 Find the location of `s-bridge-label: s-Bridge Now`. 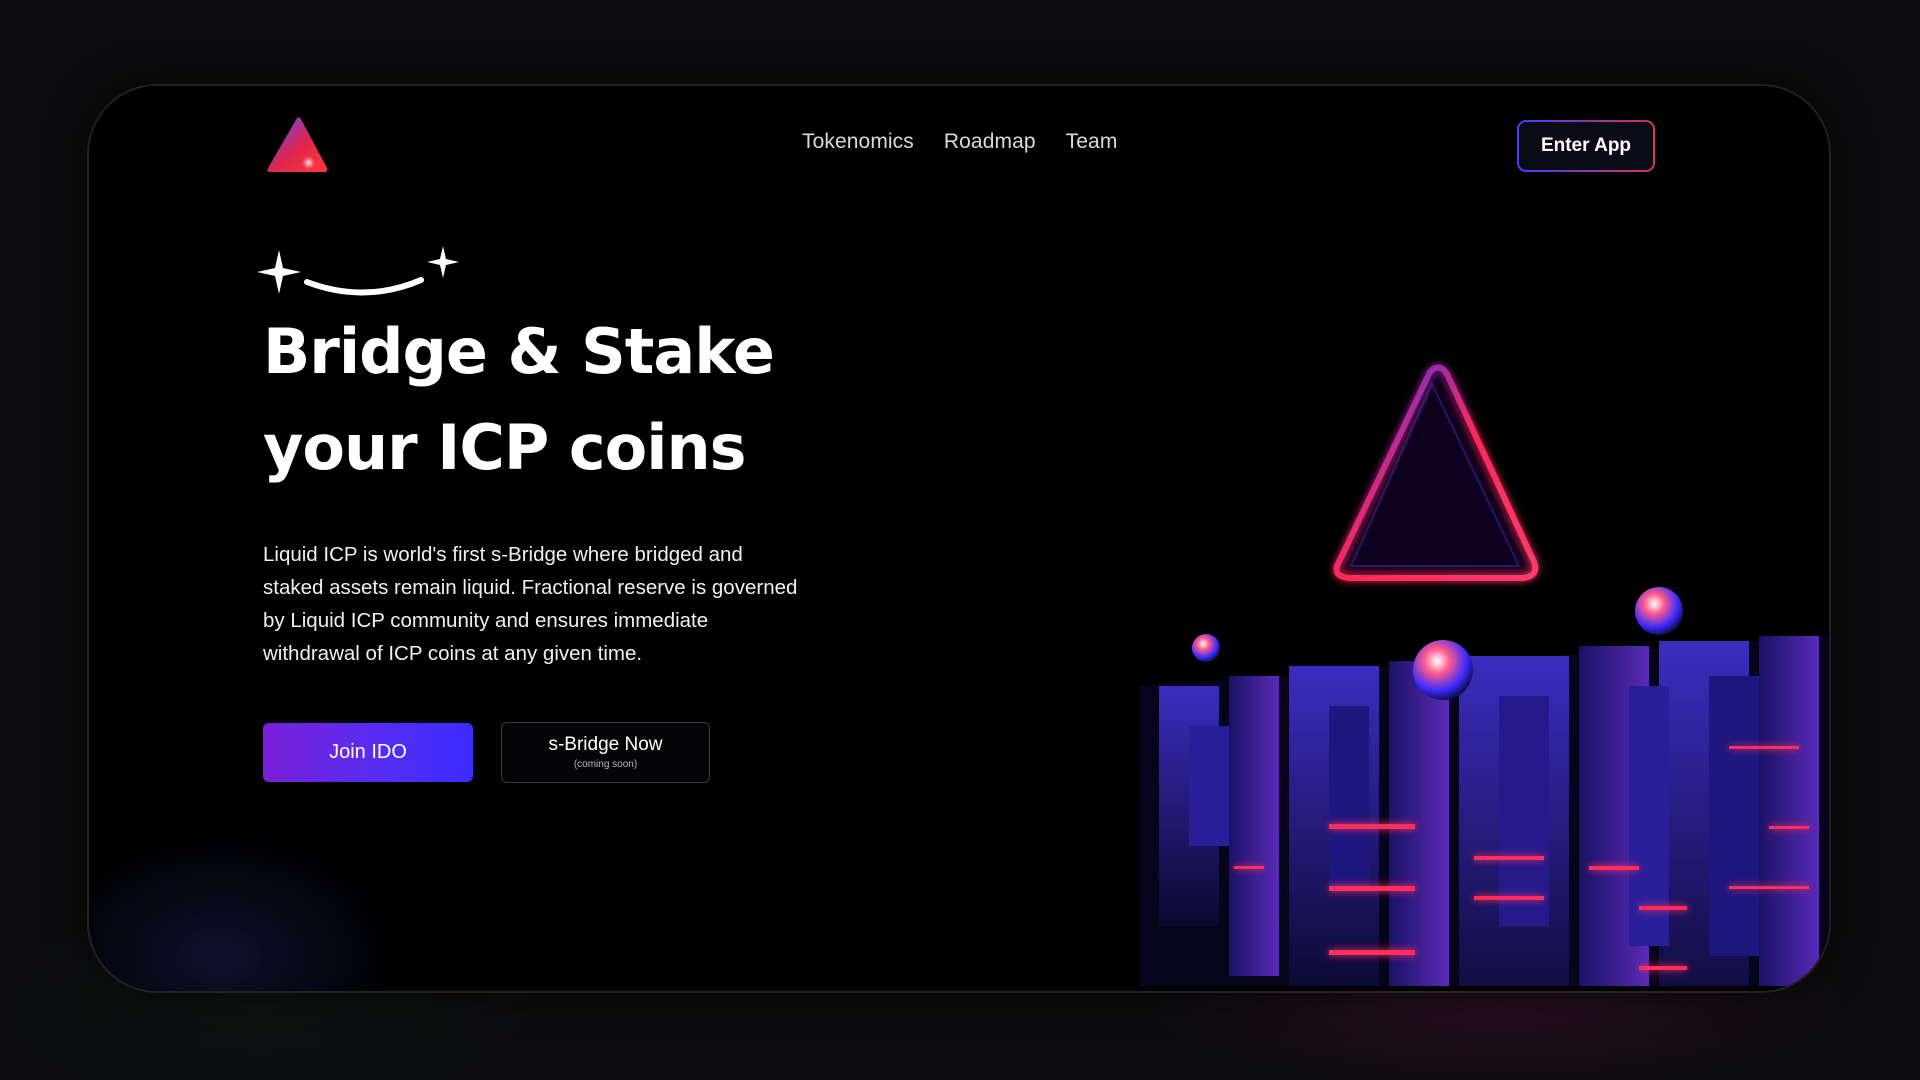

s-bridge-label: s-Bridge Now is located at coordinates (605, 744).